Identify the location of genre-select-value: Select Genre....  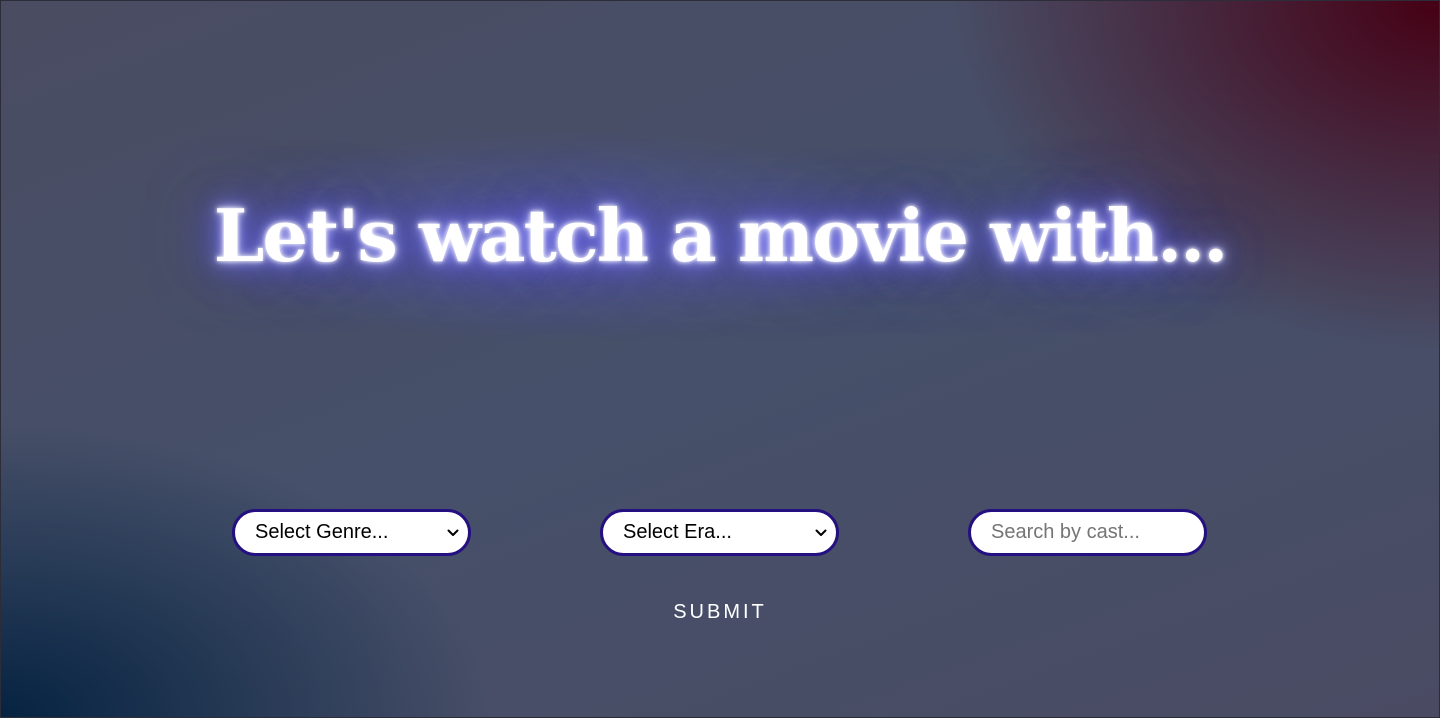
(322, 532).